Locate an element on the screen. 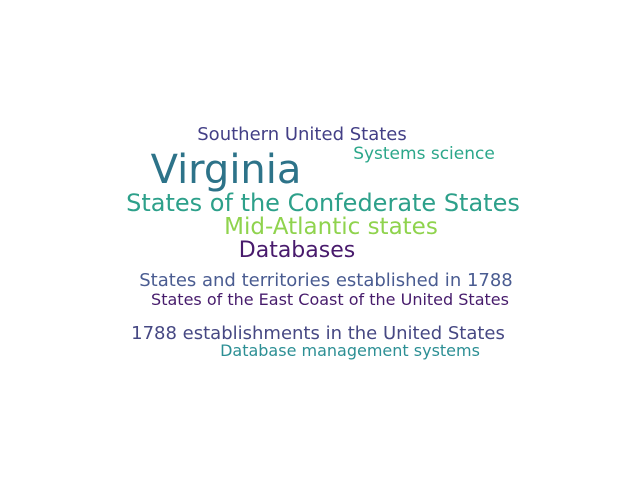  word-confederate-states: States of the Confederate States is located at coordinates (323, 203).